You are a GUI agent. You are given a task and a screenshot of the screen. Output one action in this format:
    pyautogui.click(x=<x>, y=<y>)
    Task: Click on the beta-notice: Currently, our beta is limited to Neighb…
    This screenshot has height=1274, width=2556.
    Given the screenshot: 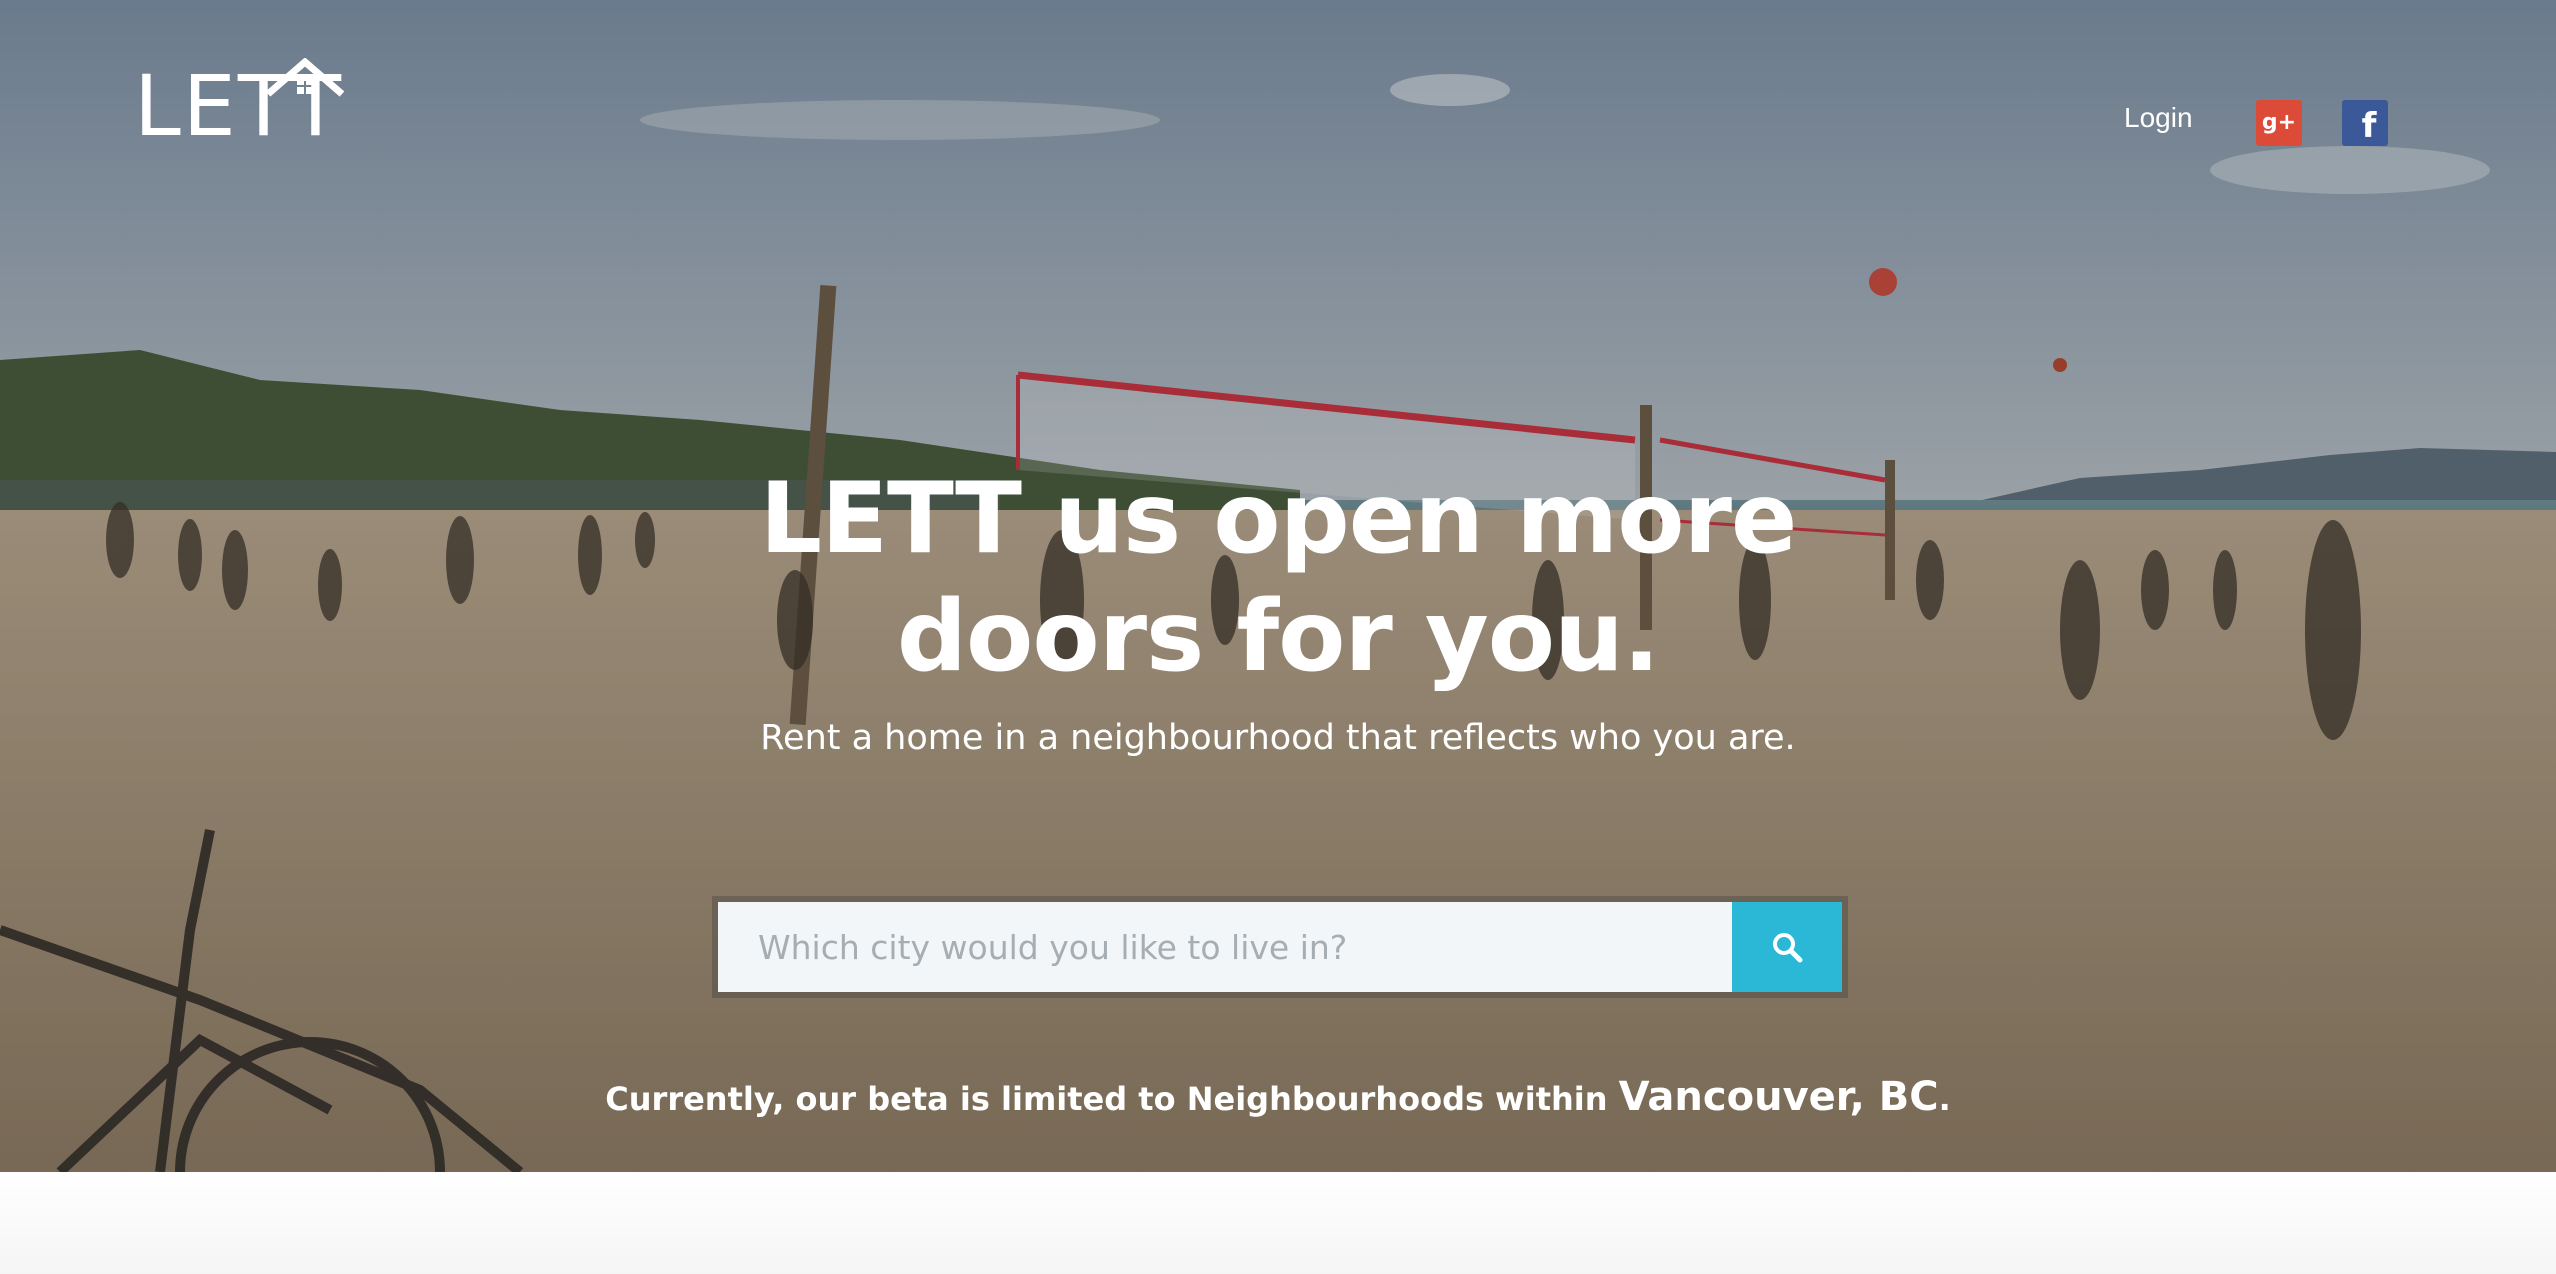 What is the action you would take?
    pyautogui.click(x=1278, y=1097)
    